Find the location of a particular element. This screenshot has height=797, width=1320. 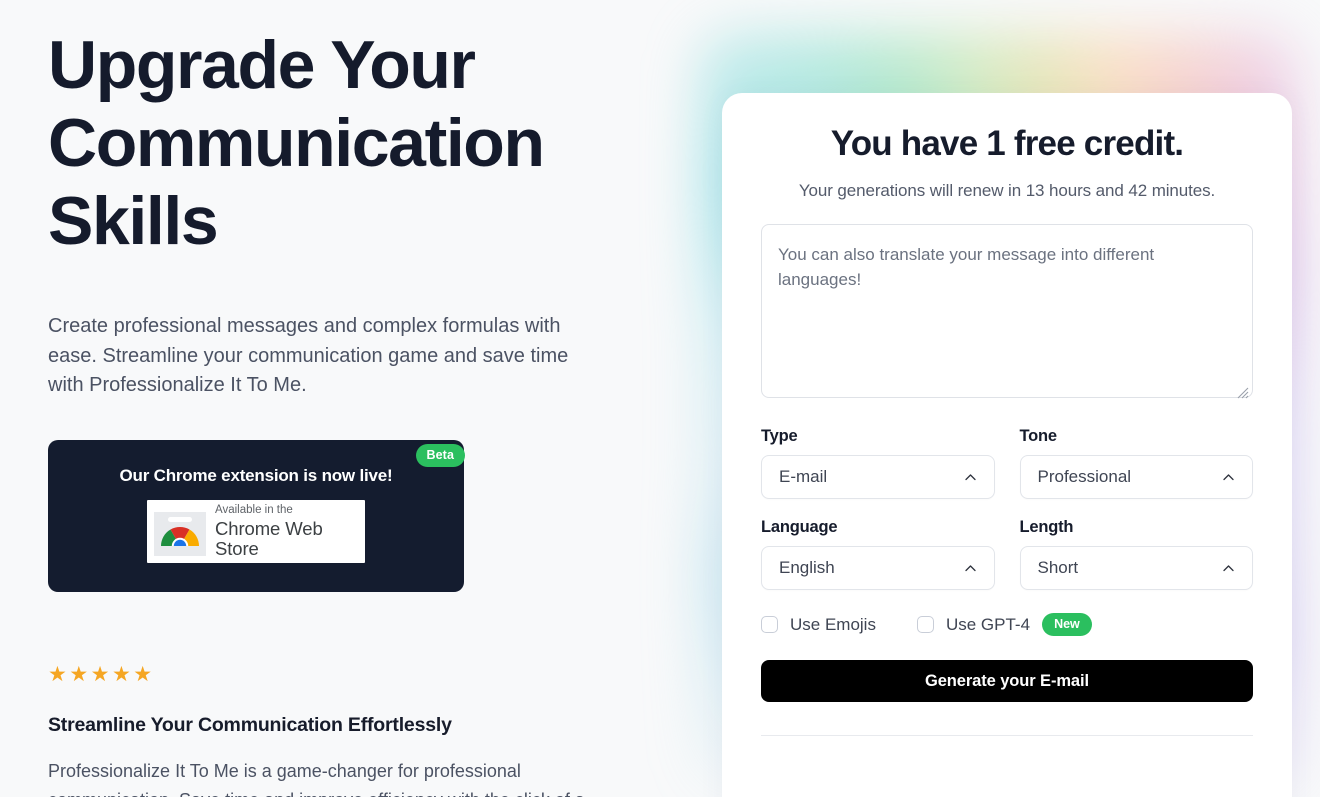

panel-divider is located at coordinates (1007, 735).